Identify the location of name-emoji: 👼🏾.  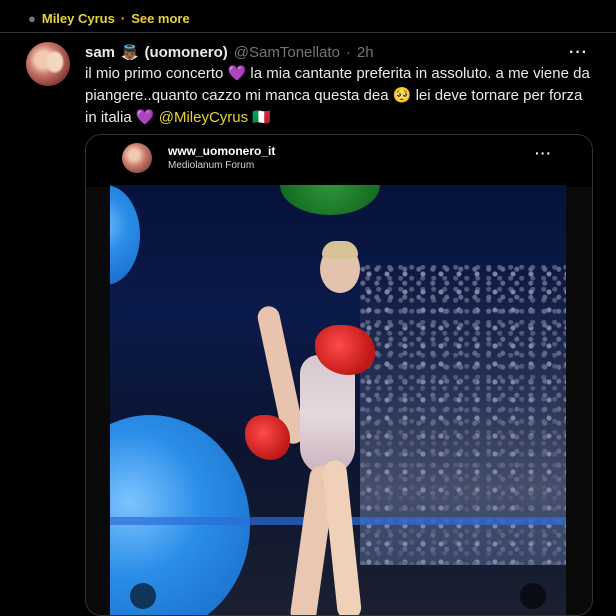
(130, 51).